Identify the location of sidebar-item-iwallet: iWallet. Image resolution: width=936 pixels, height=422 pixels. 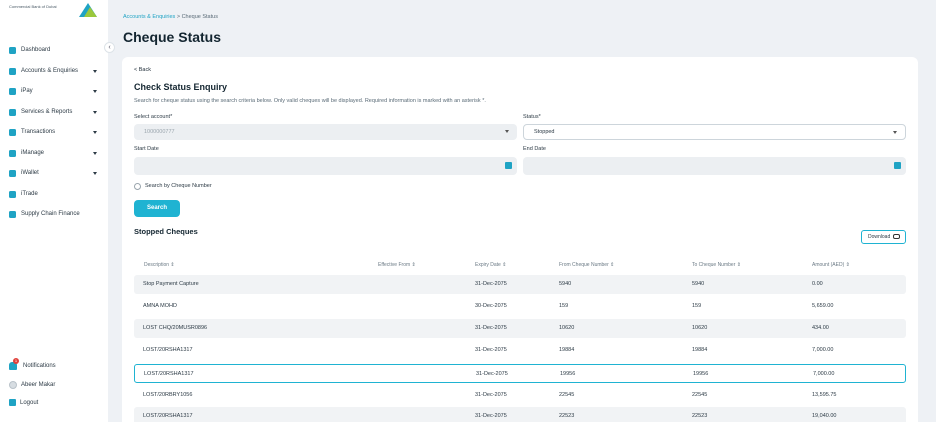
(54, 173).